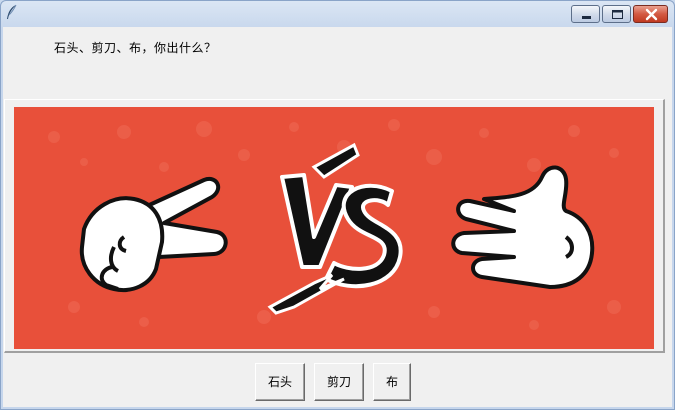 The width and height of the screenshot is (675, 410). I want to click on close-button, so click(650, 14).